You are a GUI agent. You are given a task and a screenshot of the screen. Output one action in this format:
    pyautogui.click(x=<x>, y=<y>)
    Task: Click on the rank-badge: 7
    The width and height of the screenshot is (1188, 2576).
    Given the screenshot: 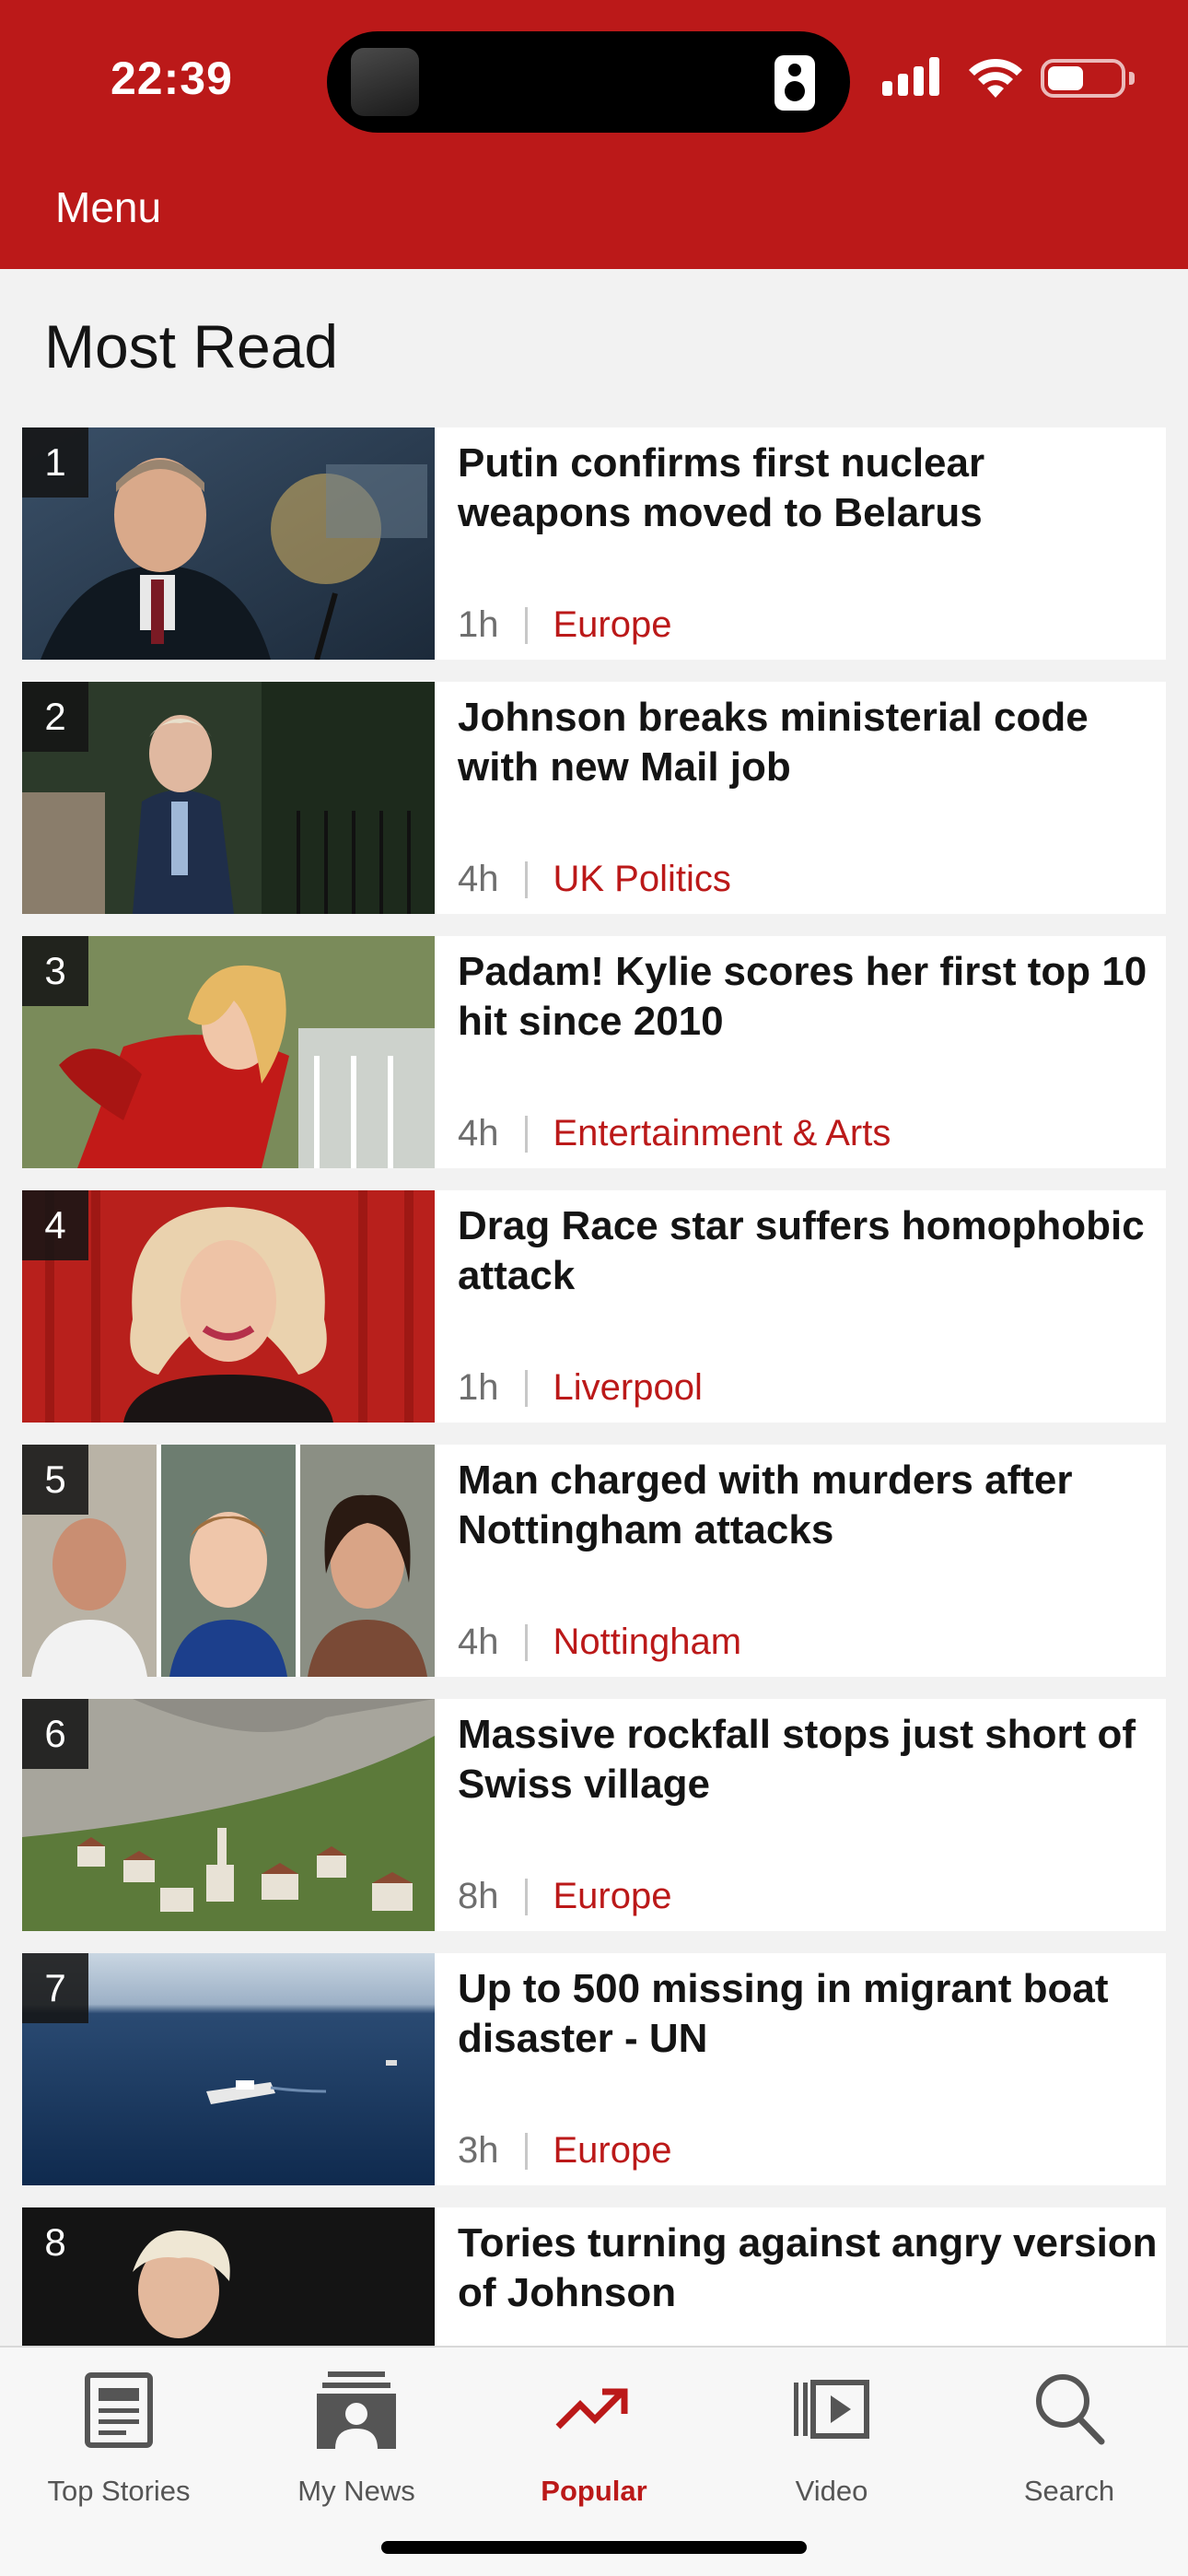 What is the action you would take?
    pyautogui.click(x=55, y=1988)
    